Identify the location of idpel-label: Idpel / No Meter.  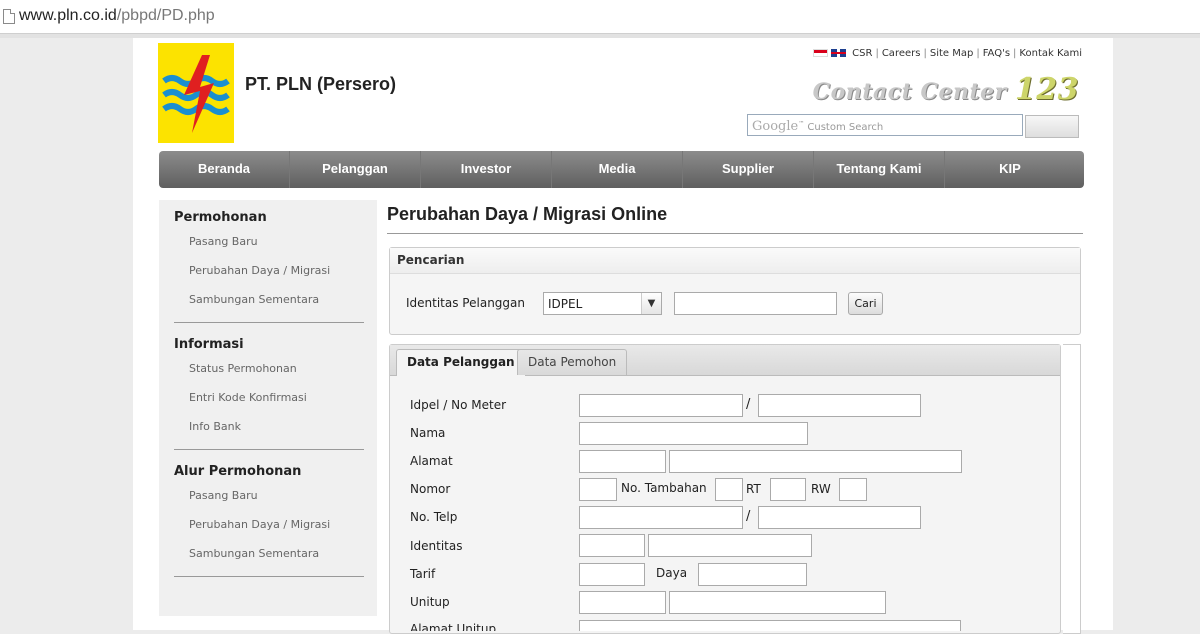
(458, 405).